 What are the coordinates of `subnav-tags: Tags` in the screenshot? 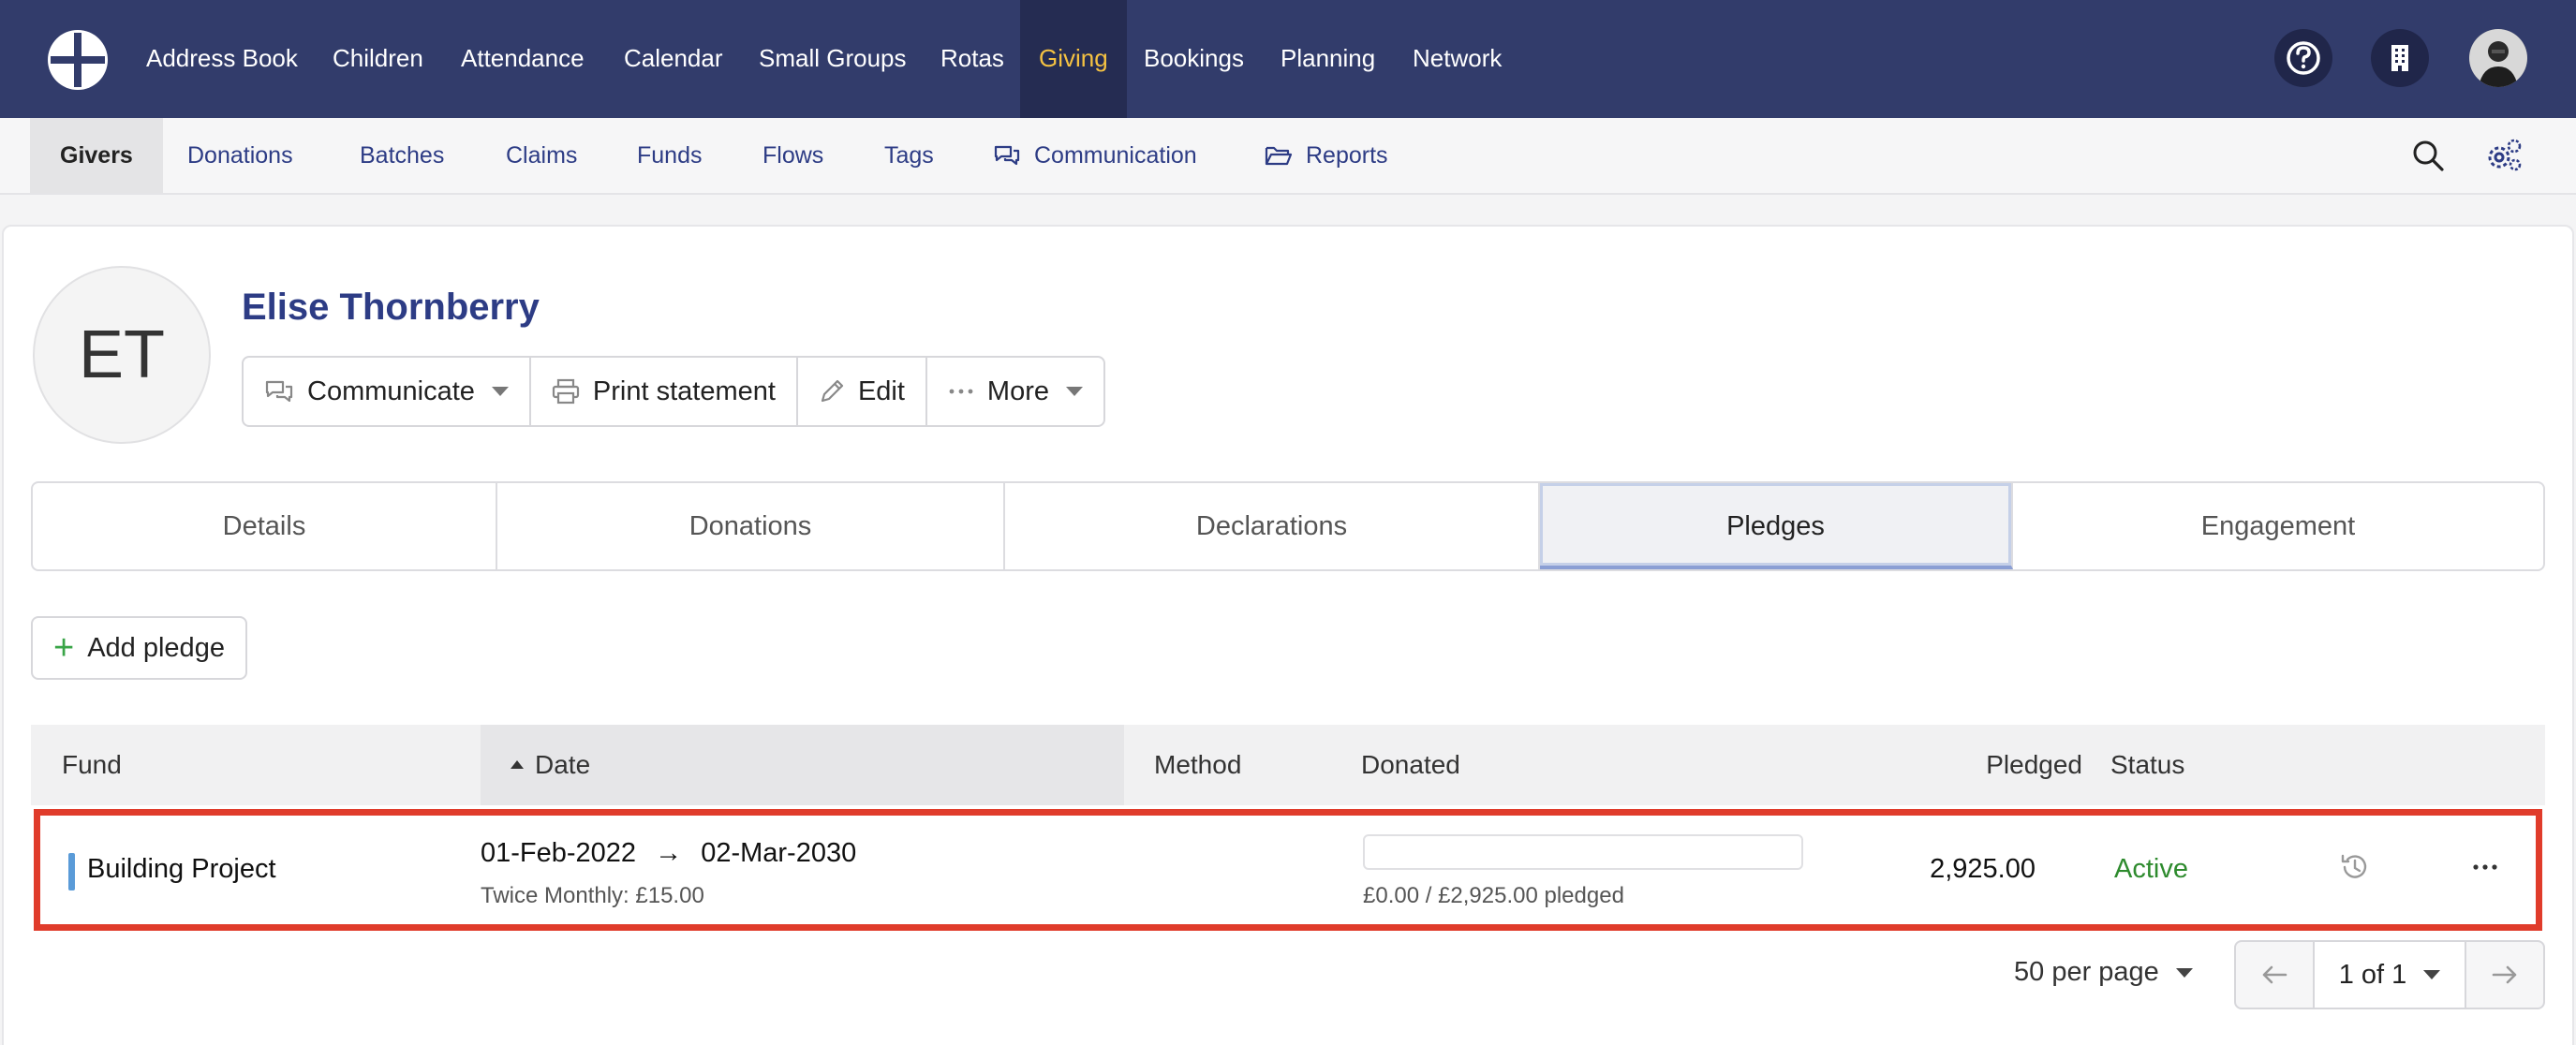 It's located at (909, 156).